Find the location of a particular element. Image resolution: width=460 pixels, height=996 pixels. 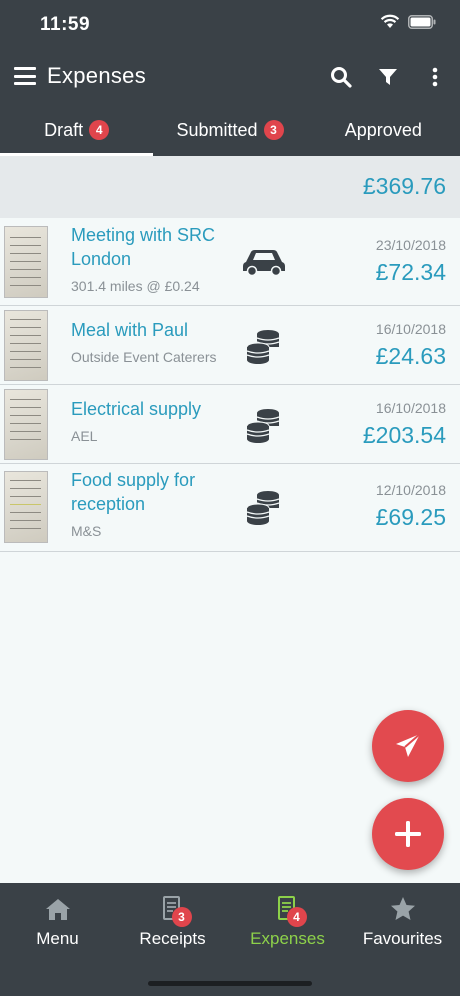

nav-favourites: Favourites is located at coordinates (402, 939).